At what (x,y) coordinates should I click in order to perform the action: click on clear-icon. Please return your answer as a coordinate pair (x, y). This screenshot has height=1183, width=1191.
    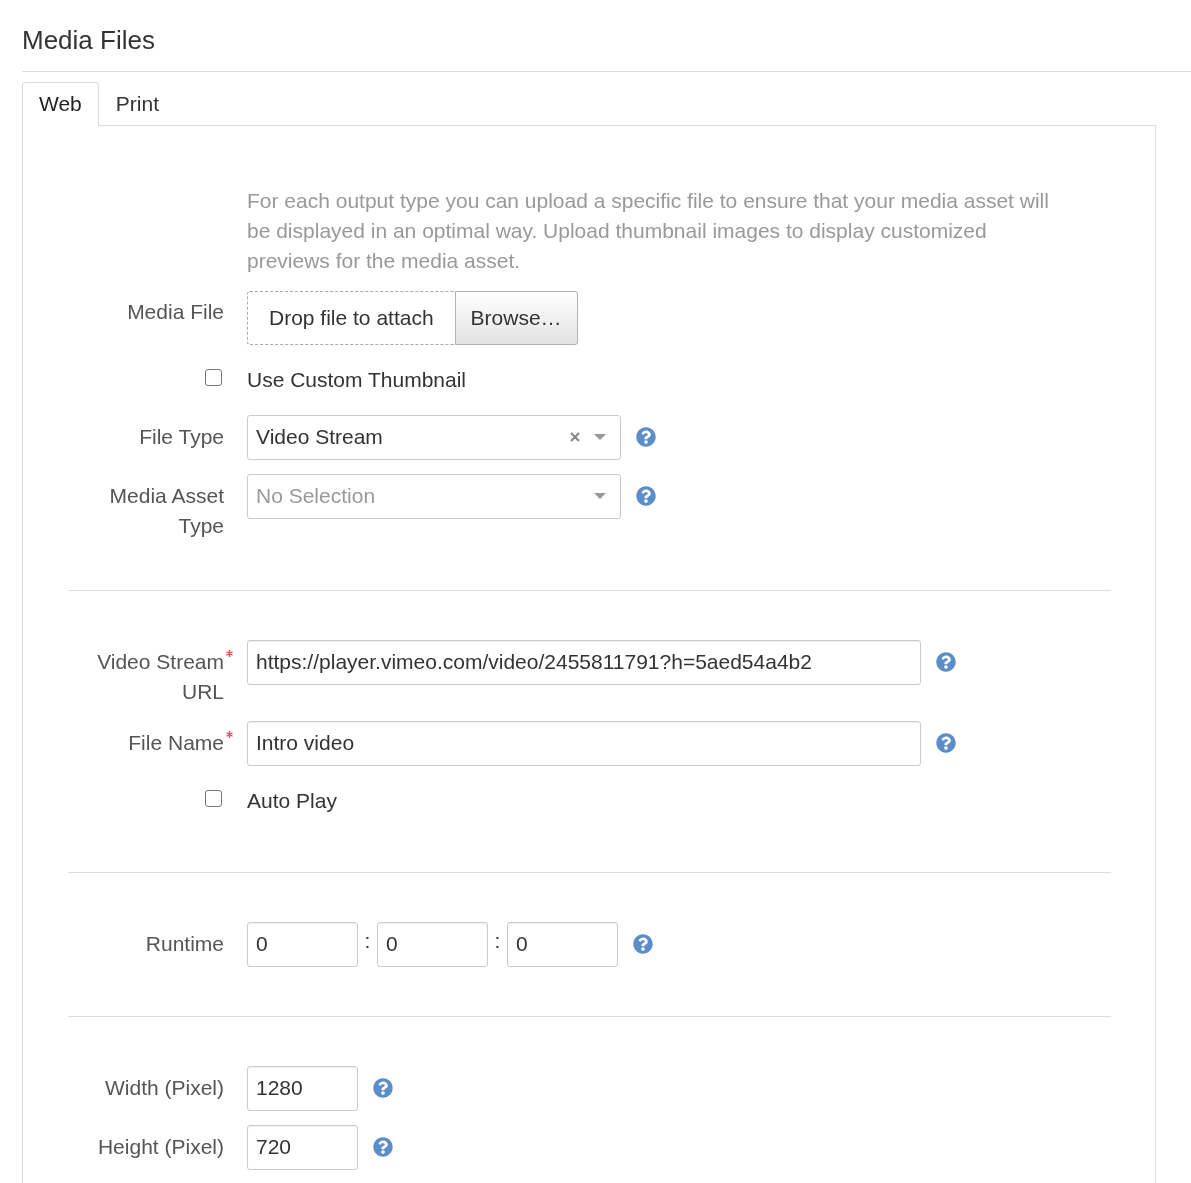
    Looking at the image, I should click on (575, 437).